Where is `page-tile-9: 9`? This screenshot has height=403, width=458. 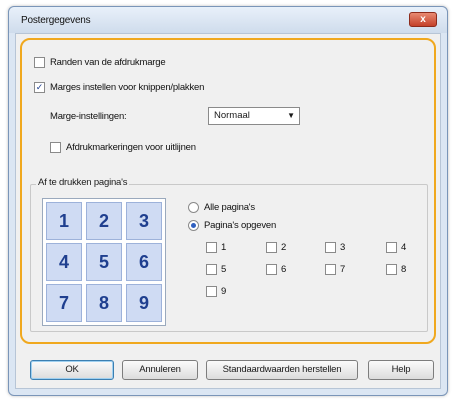 page-tile-9: 9 is located at coordinates (144, 303).